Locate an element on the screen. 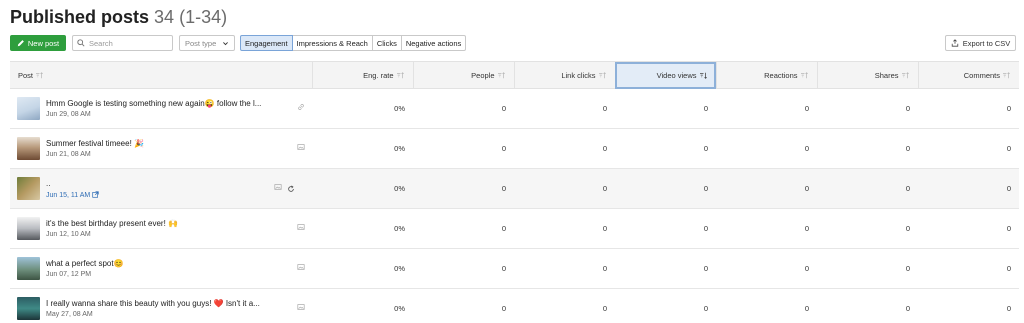 The height and width of the screenshot is (323, 1024). table-row: .. Jun 15, 11 AM 0% 0 0 0 0 0 0 is located at coordinates (514, 188).